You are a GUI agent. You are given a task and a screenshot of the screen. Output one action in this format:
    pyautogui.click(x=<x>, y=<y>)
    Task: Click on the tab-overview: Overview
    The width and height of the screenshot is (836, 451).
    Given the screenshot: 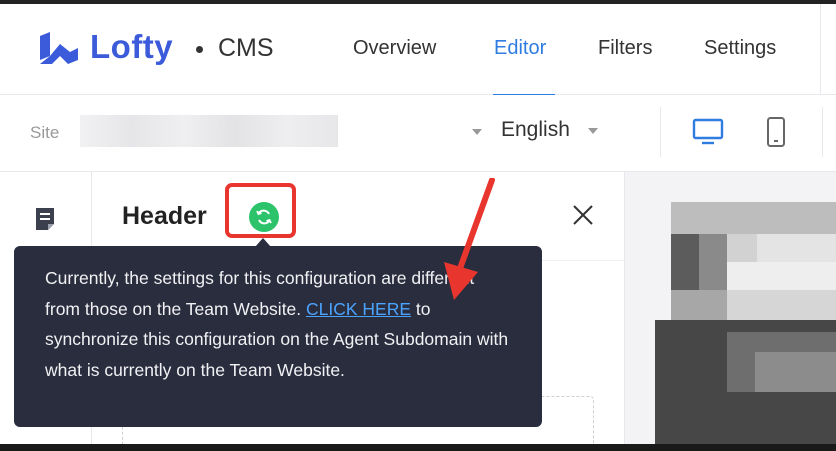 What is the action you would take?
    pyautogui.click(x=394, y=48)
    